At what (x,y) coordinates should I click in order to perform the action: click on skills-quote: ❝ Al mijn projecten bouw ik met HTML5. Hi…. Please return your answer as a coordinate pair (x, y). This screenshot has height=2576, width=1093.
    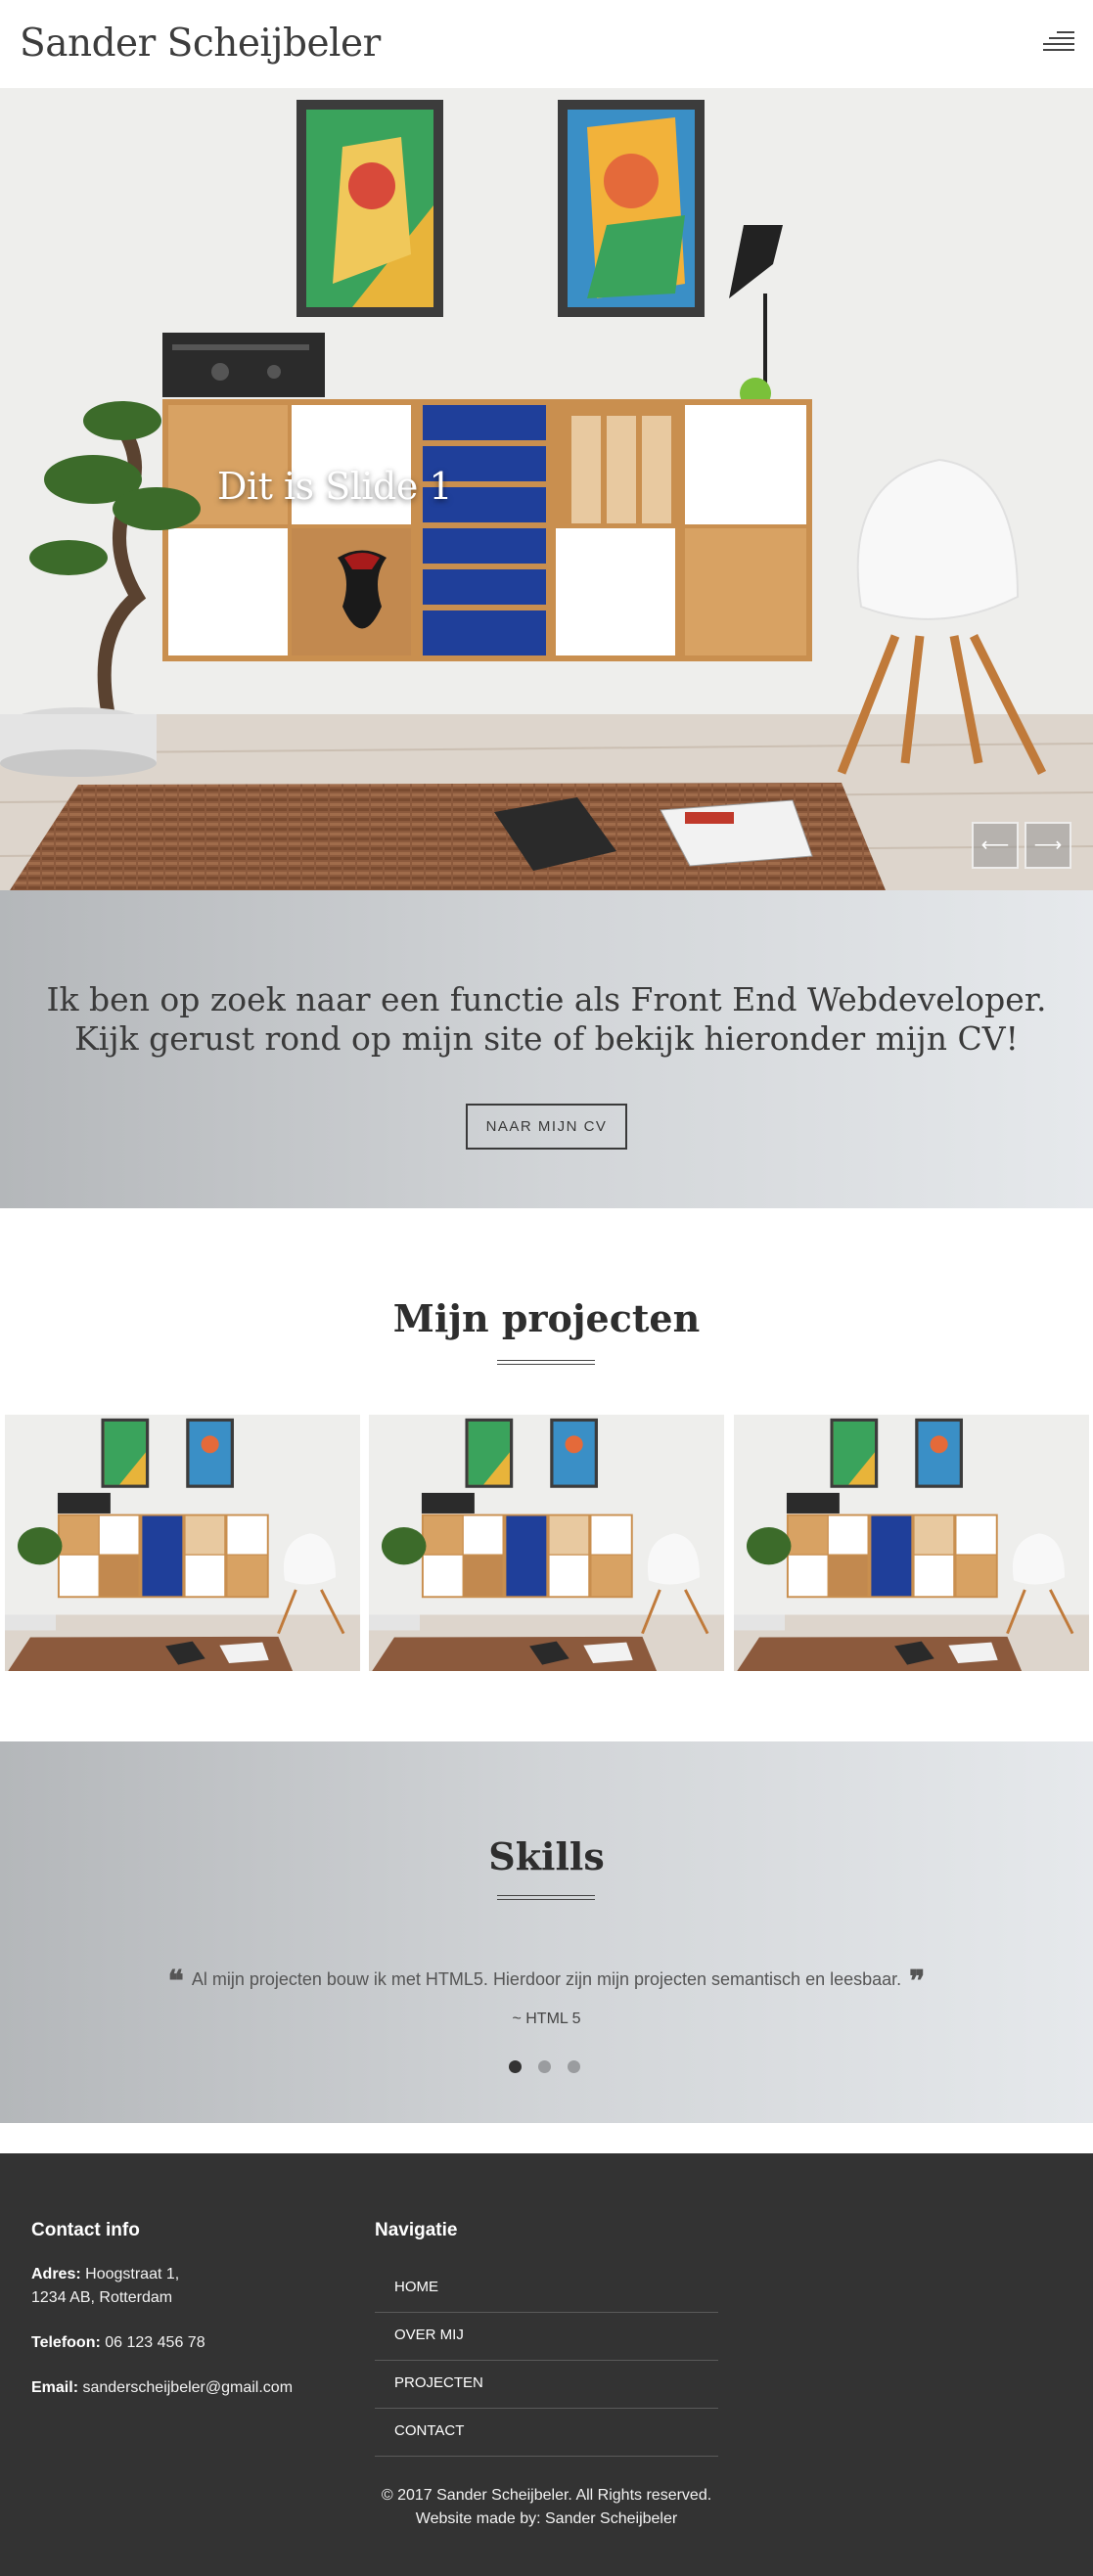
    Looking at the image, I should click on (546, 1982).